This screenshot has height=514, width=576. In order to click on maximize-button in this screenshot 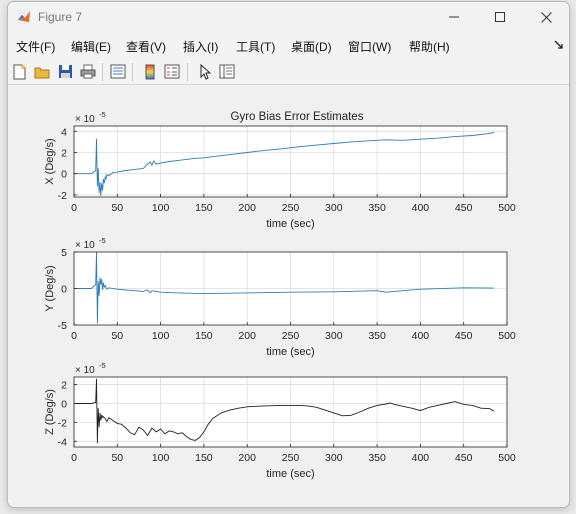, I will do `click(500, 17)`.